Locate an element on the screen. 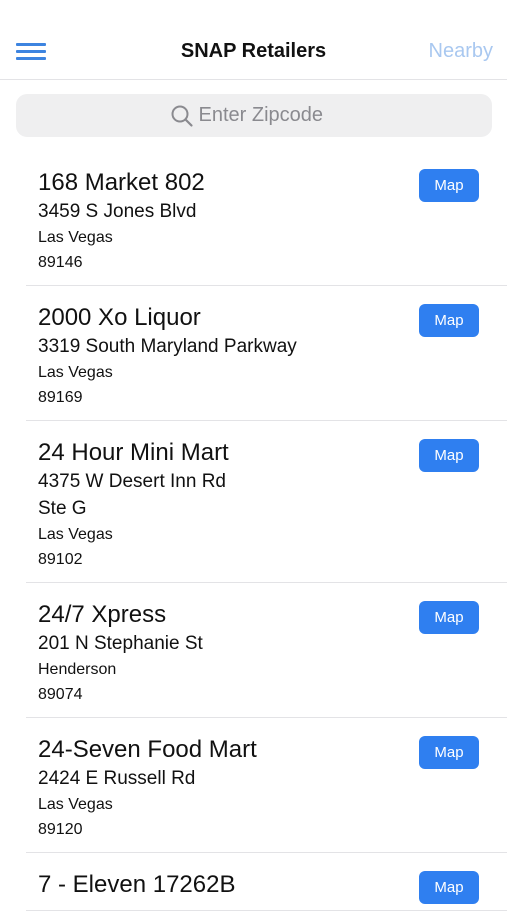 The height and width of the screenshot is (911, 507). retailer-address-line2: Ste G is located at coordinates (62, 508).